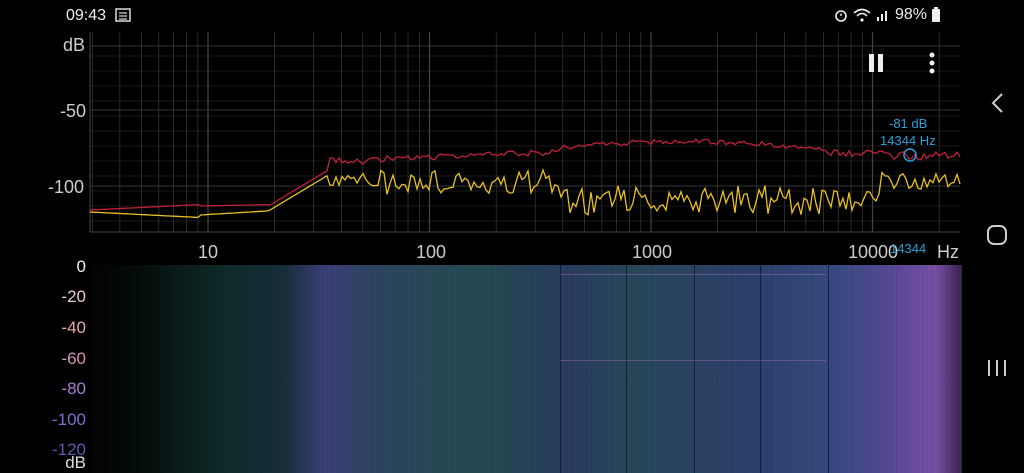 This screenshot has width=1024, height=473. I want to click on peak-hold-series, so click(525, 174).